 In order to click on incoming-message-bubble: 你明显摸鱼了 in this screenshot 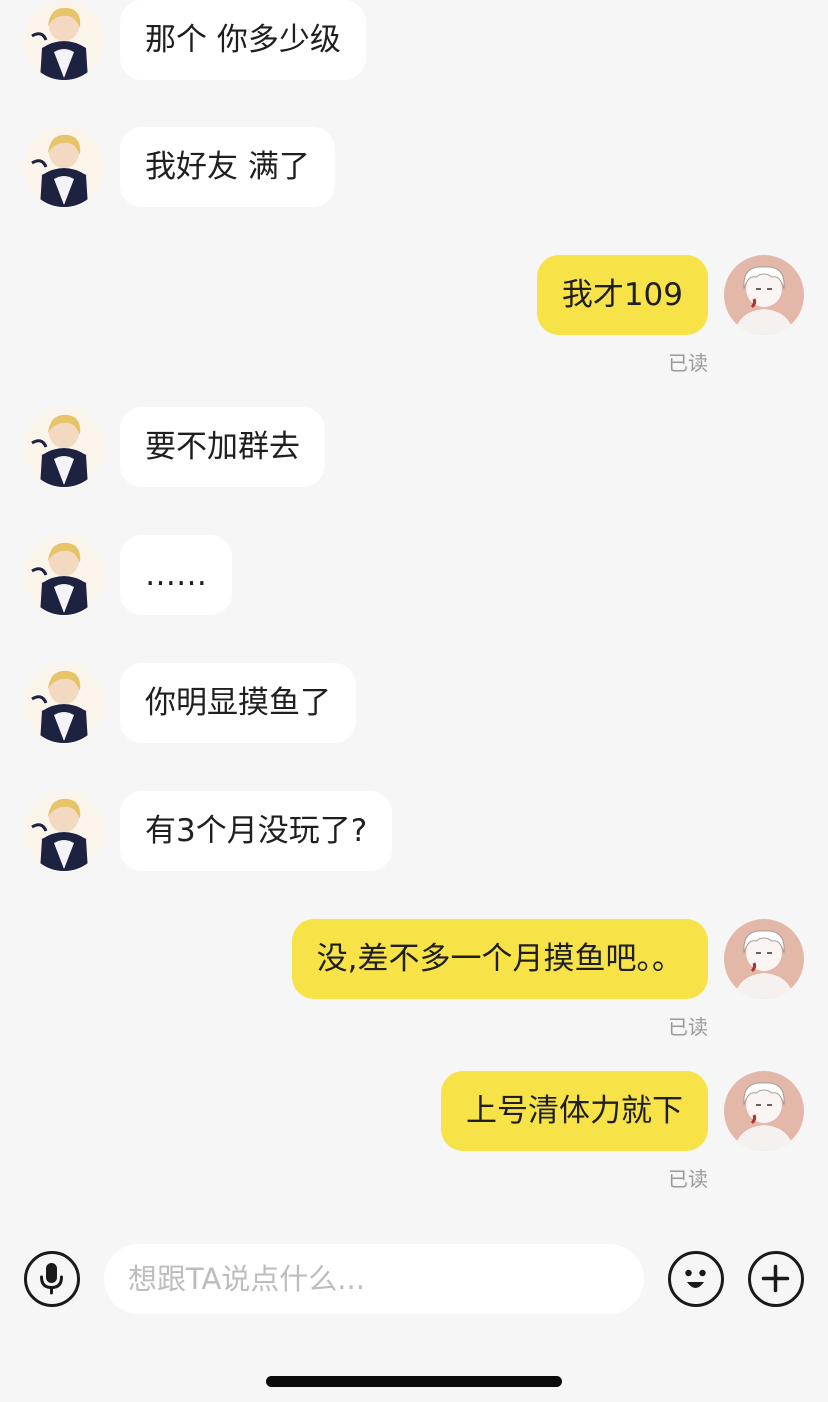, I will do `click(238, 703)`.